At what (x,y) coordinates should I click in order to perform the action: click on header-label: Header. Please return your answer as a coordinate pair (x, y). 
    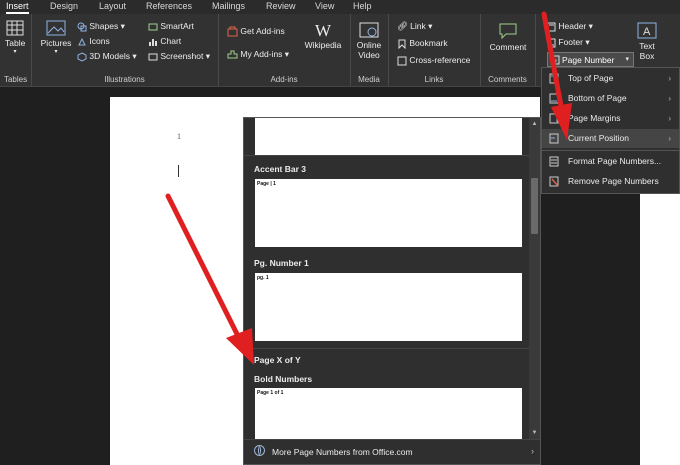
    Looking at the image, I should click on (572, 26).